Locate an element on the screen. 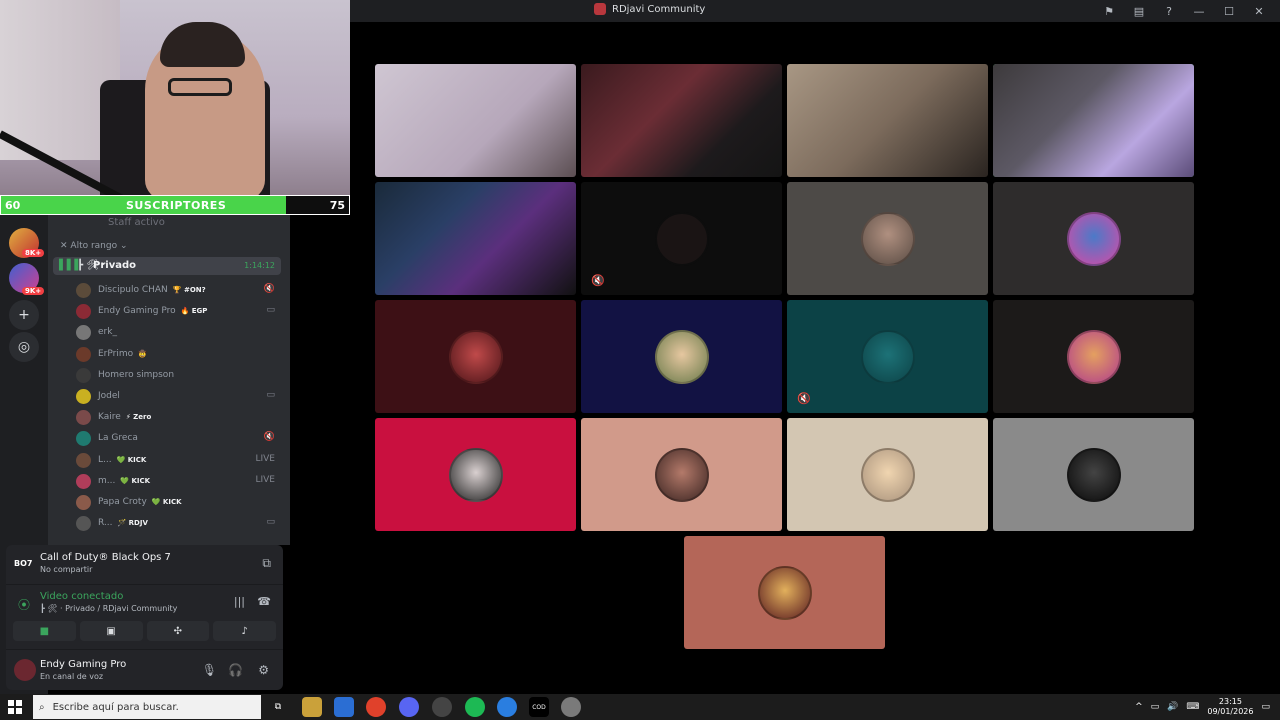  member-name: Discipulo CHAN 🏆 #ON? is located at coordinates (152, 290).